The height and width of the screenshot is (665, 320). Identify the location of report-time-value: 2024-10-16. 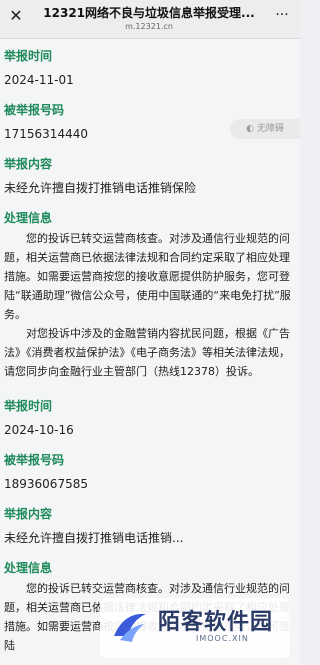
(39, 430).